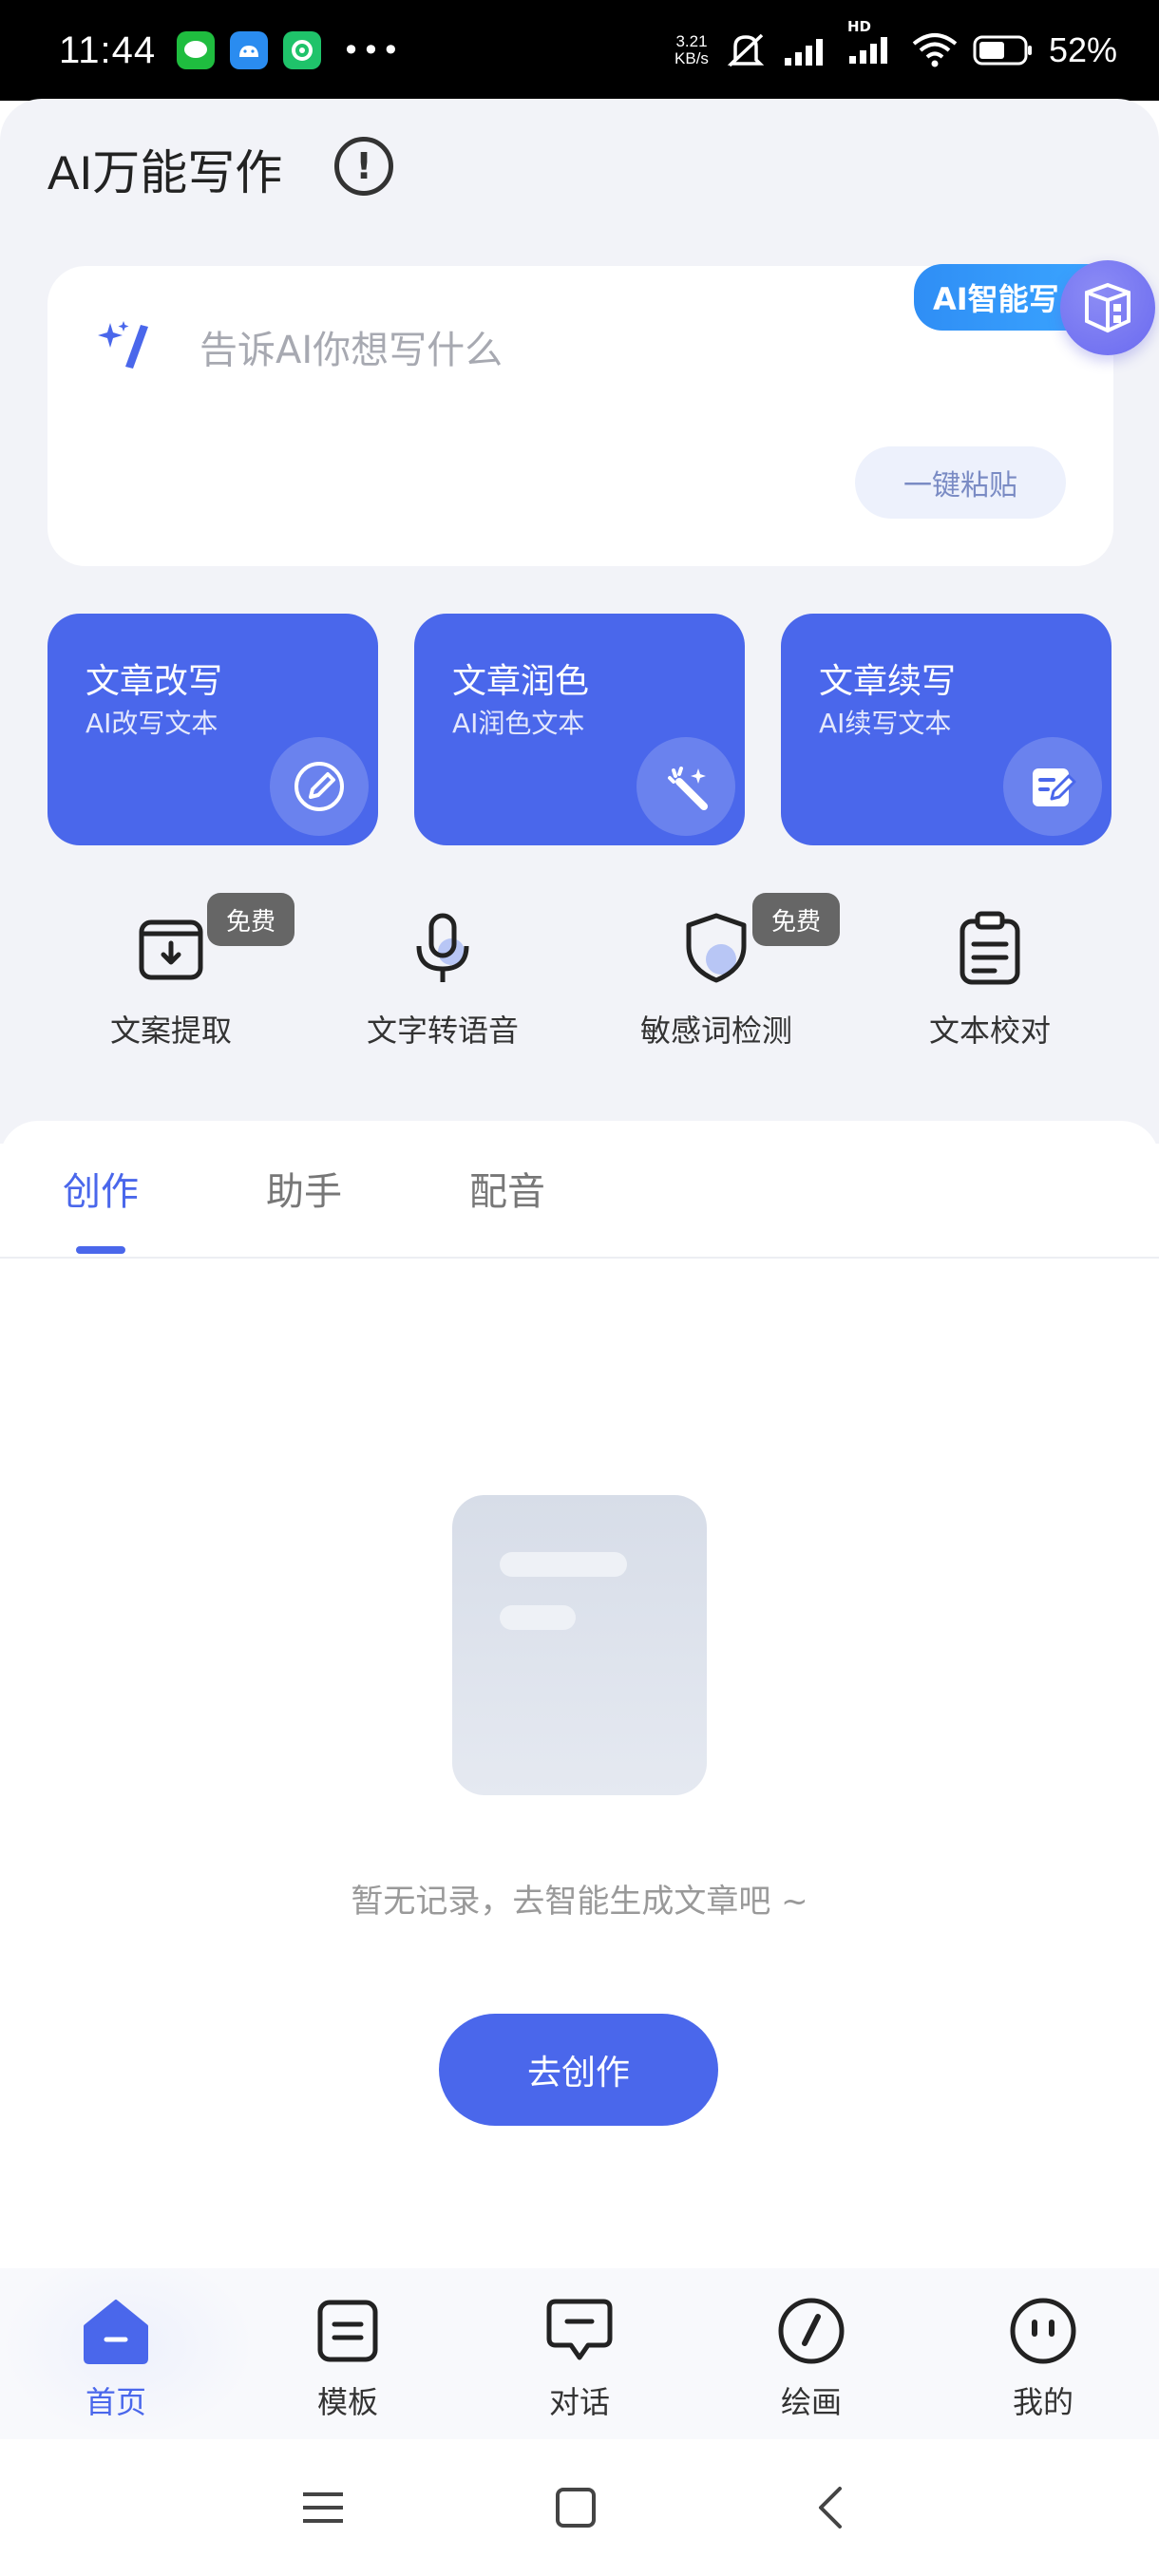 Image resolution: width=1159 pixels, height=2576 pixels. What do you see at coordinates (507, 1188) in the screenshot?
I see `tab-dubbing: 配音` at bounding box center [507, 1188].